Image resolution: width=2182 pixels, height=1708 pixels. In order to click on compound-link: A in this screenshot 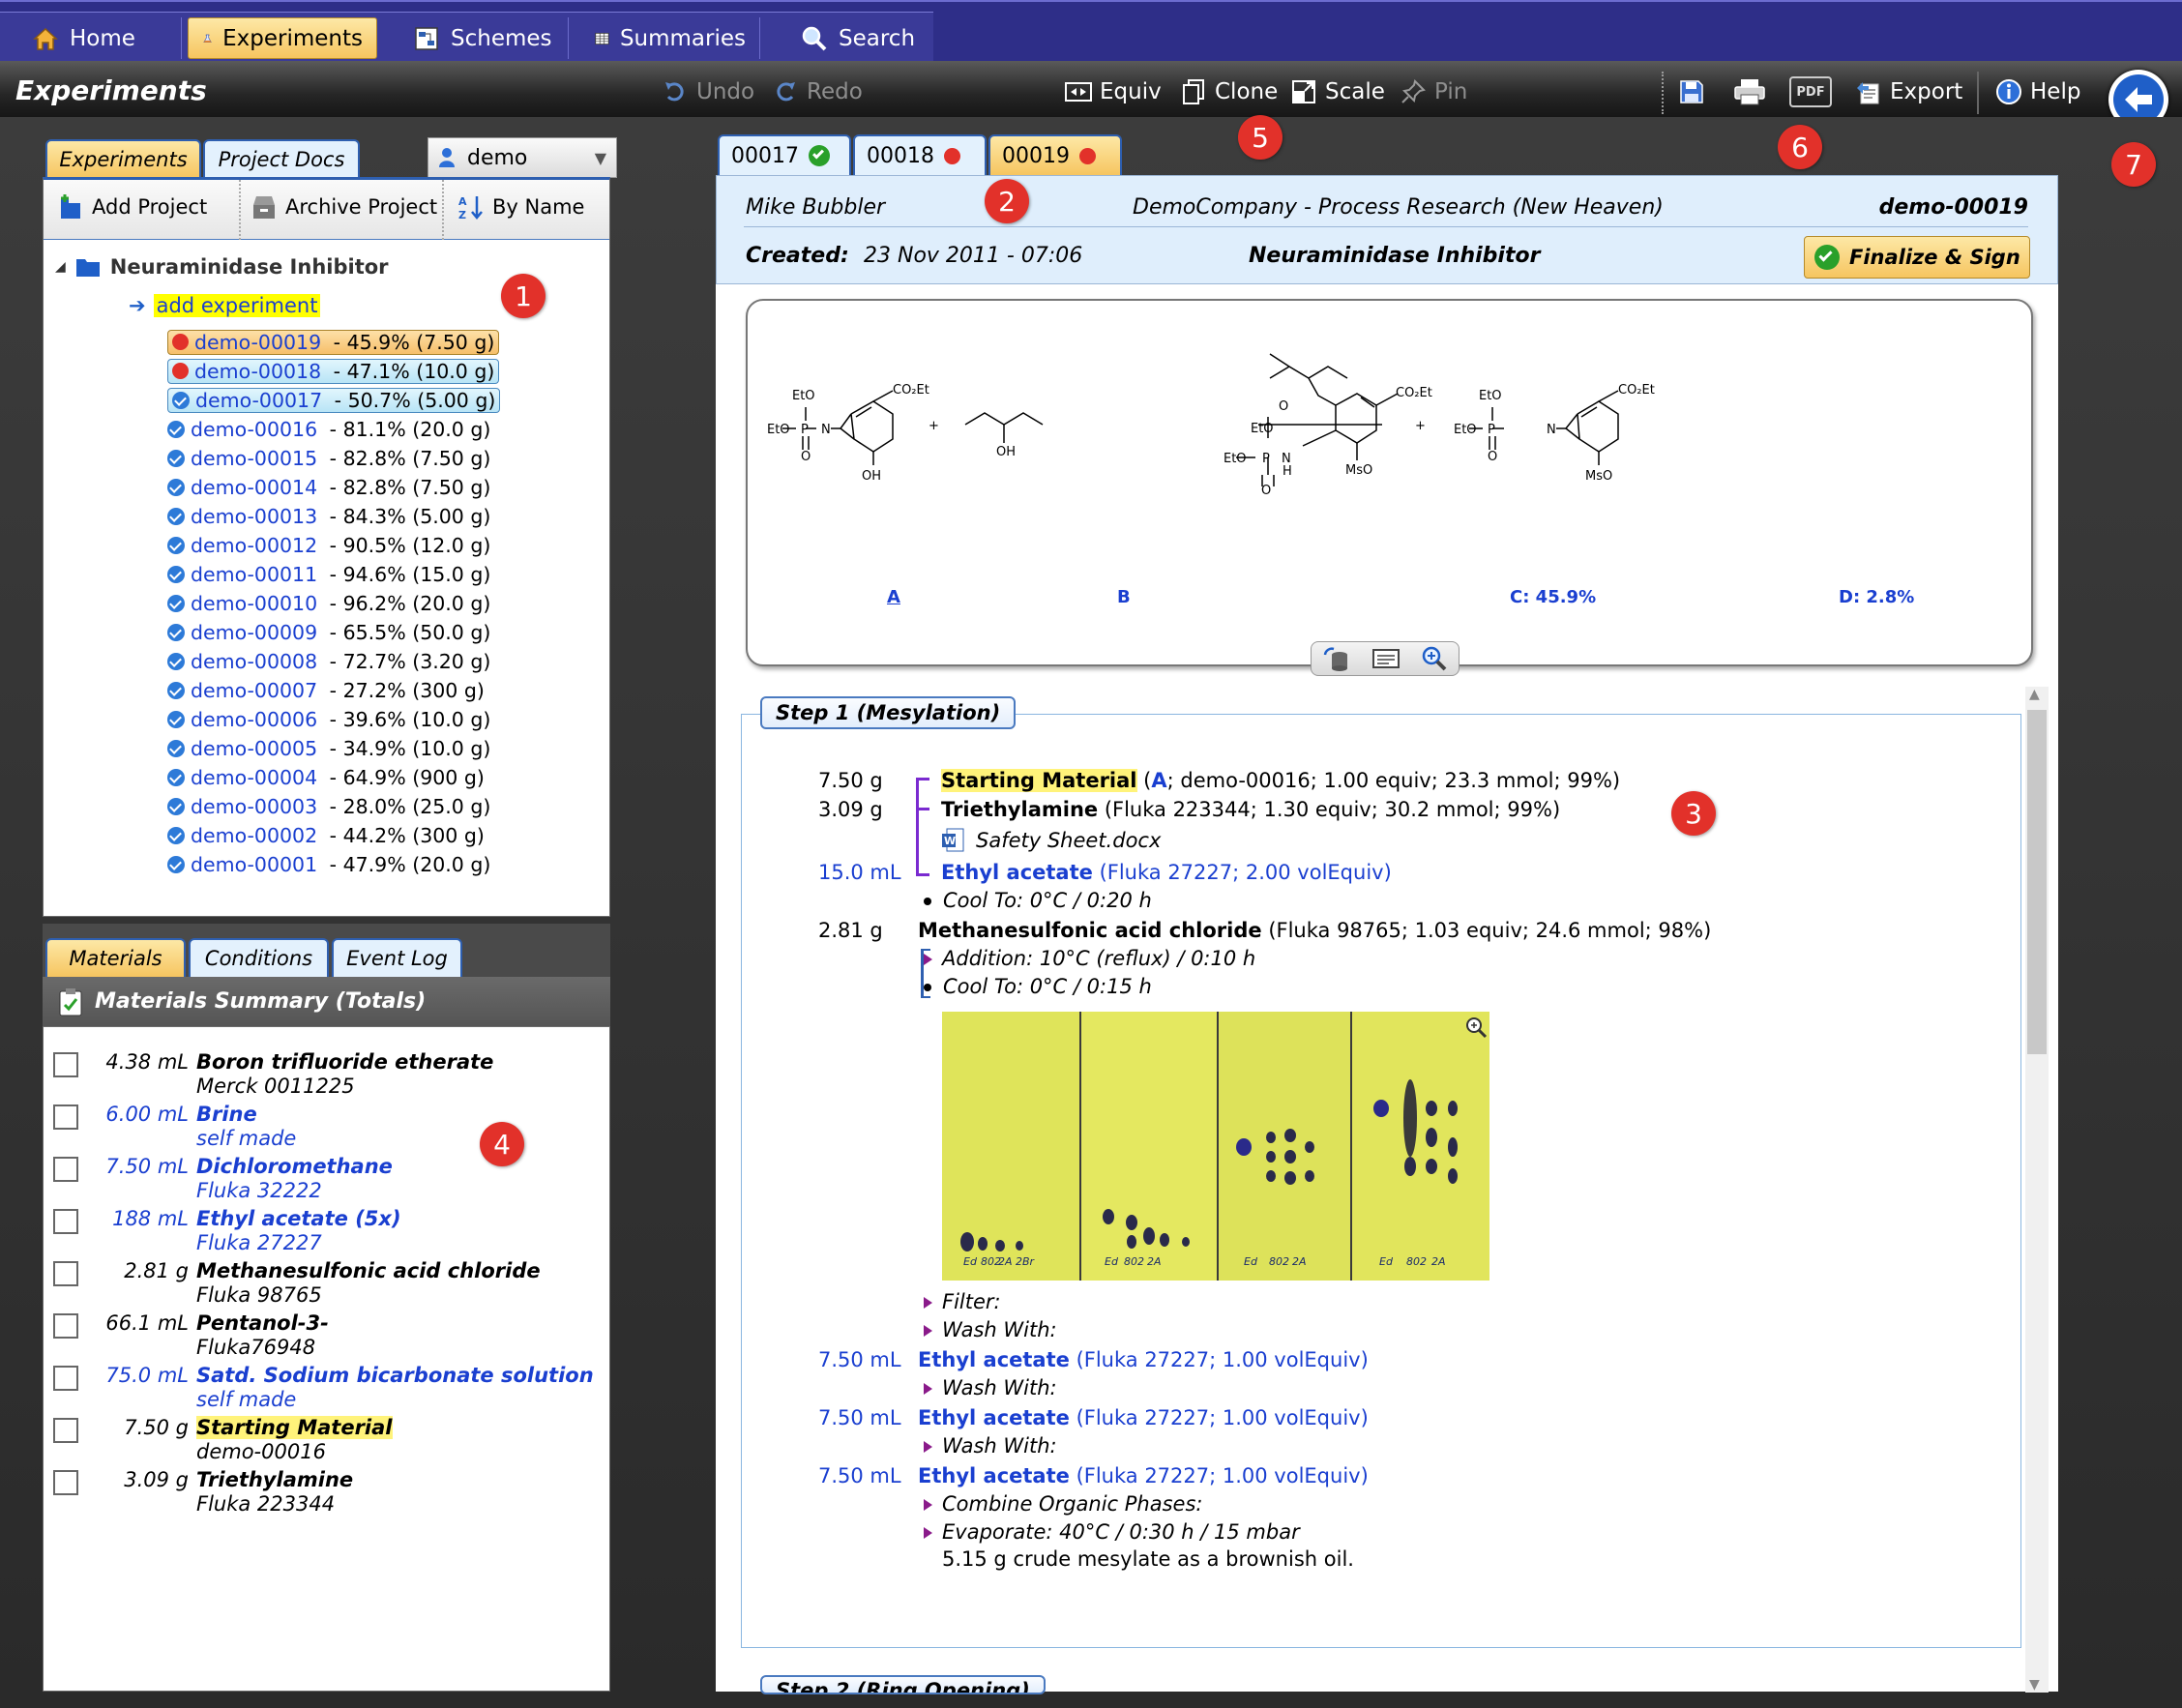, I will do `click(1158, 780)`.